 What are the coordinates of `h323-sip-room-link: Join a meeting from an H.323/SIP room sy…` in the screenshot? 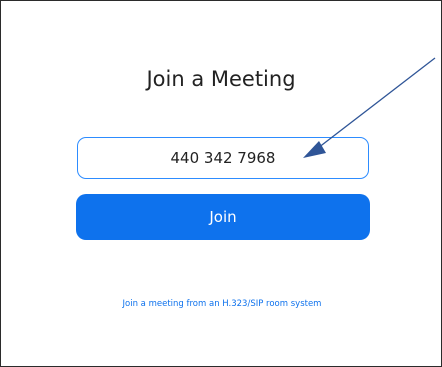 It's located at (221, 304).